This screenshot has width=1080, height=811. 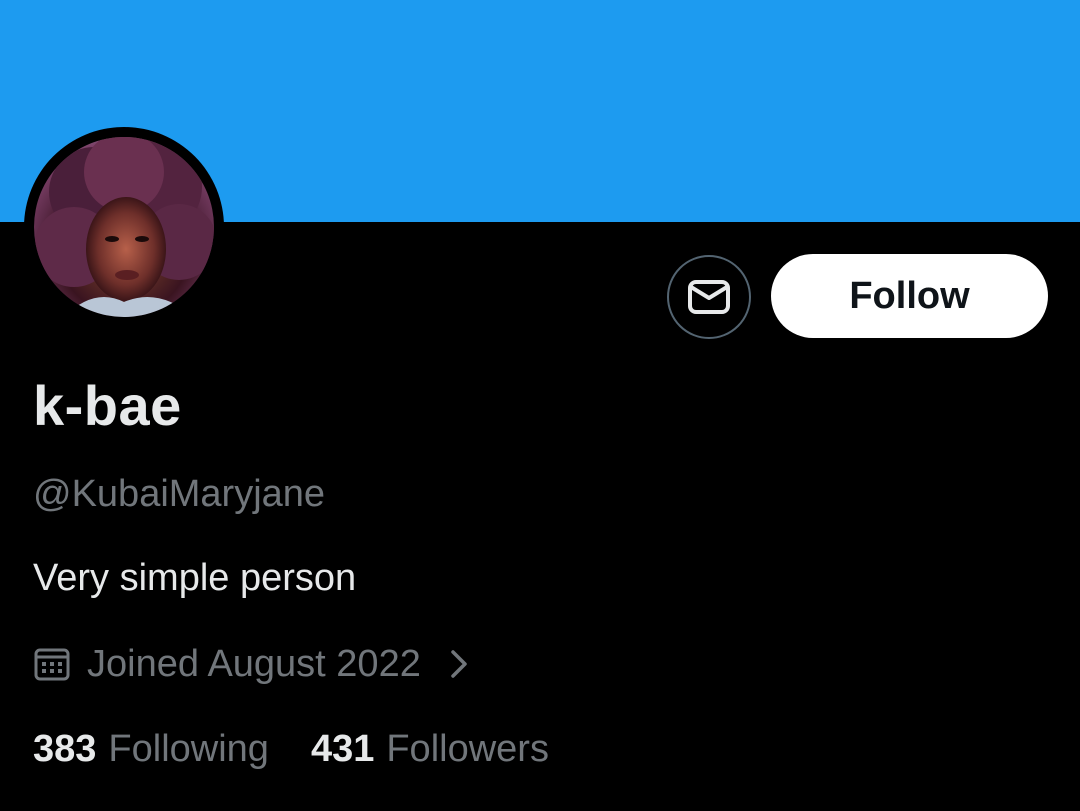 I want to click on envelope-icon, so click(x=709, y=297).